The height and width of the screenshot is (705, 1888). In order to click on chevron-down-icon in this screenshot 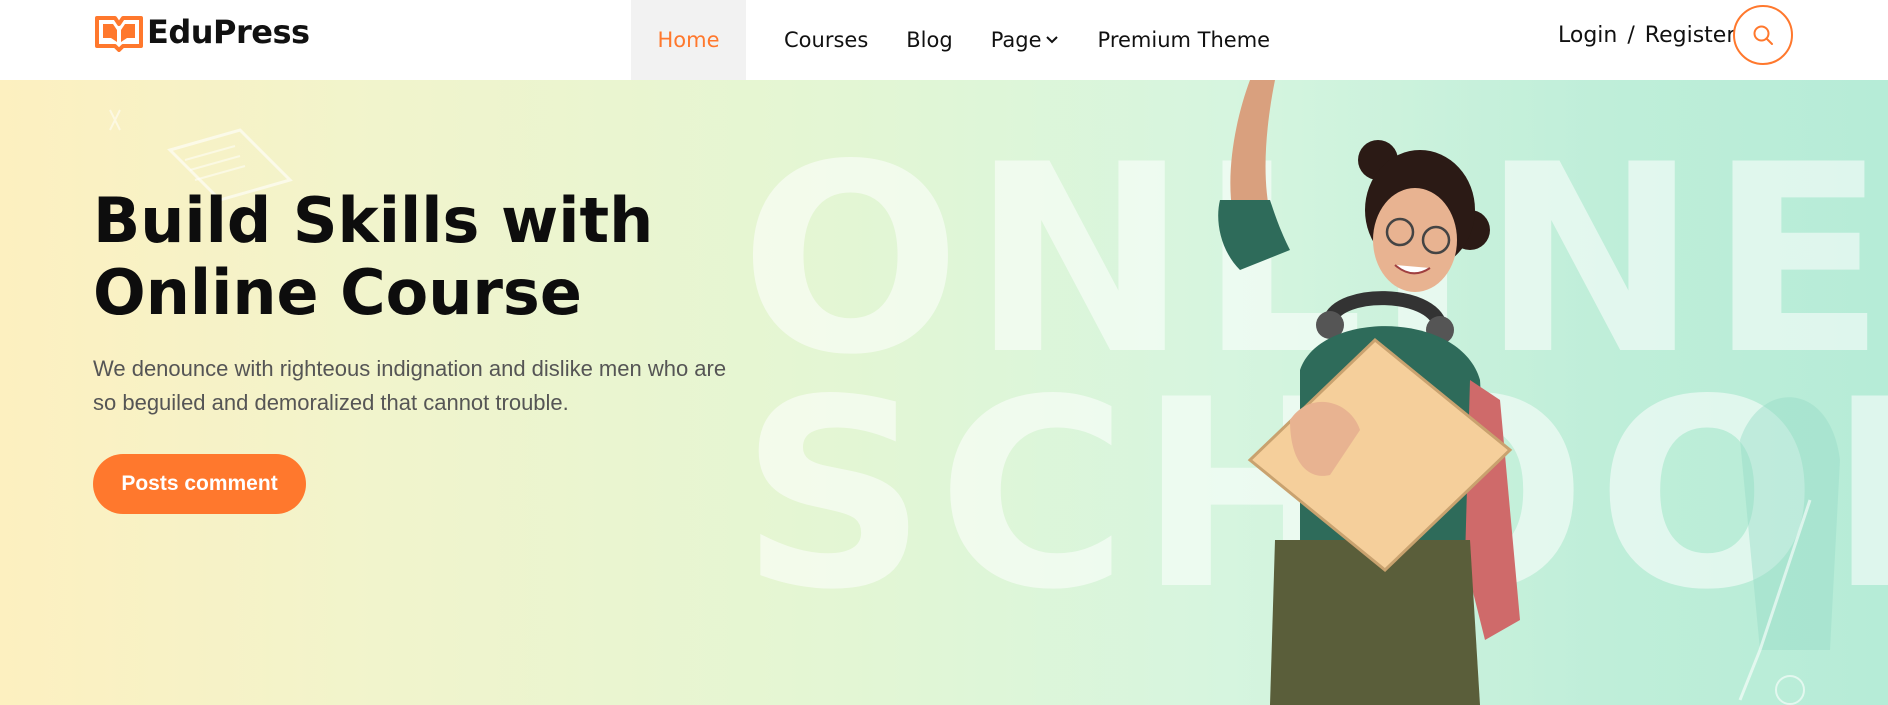, I will do `click(1051, 40)`.